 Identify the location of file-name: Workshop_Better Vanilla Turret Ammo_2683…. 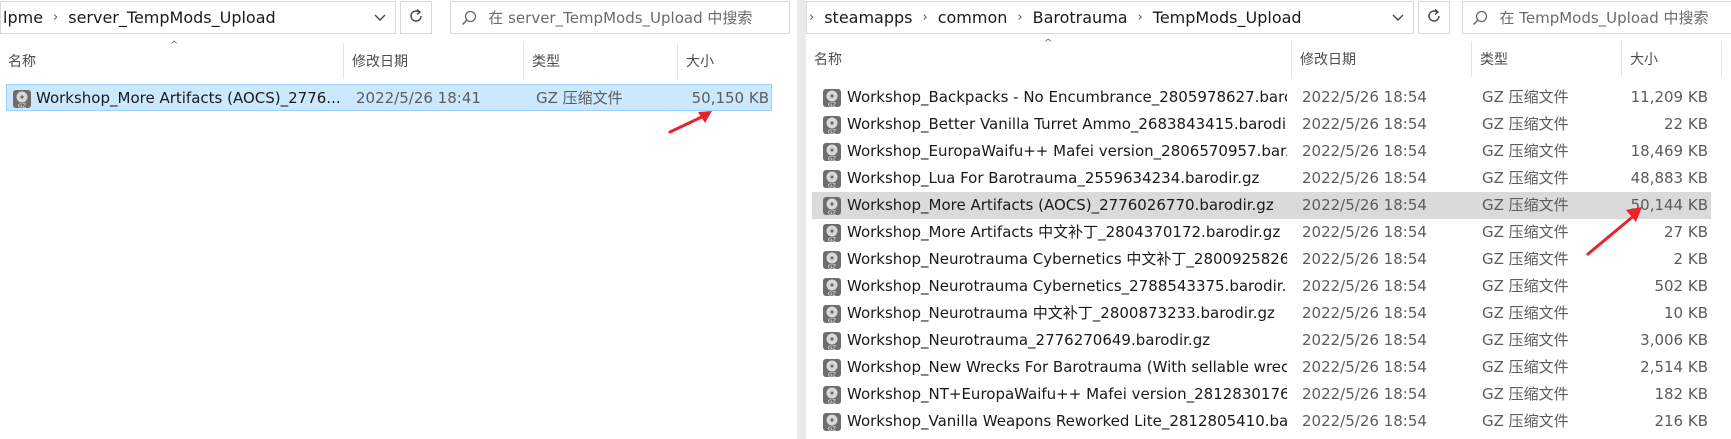
(1067, 124).